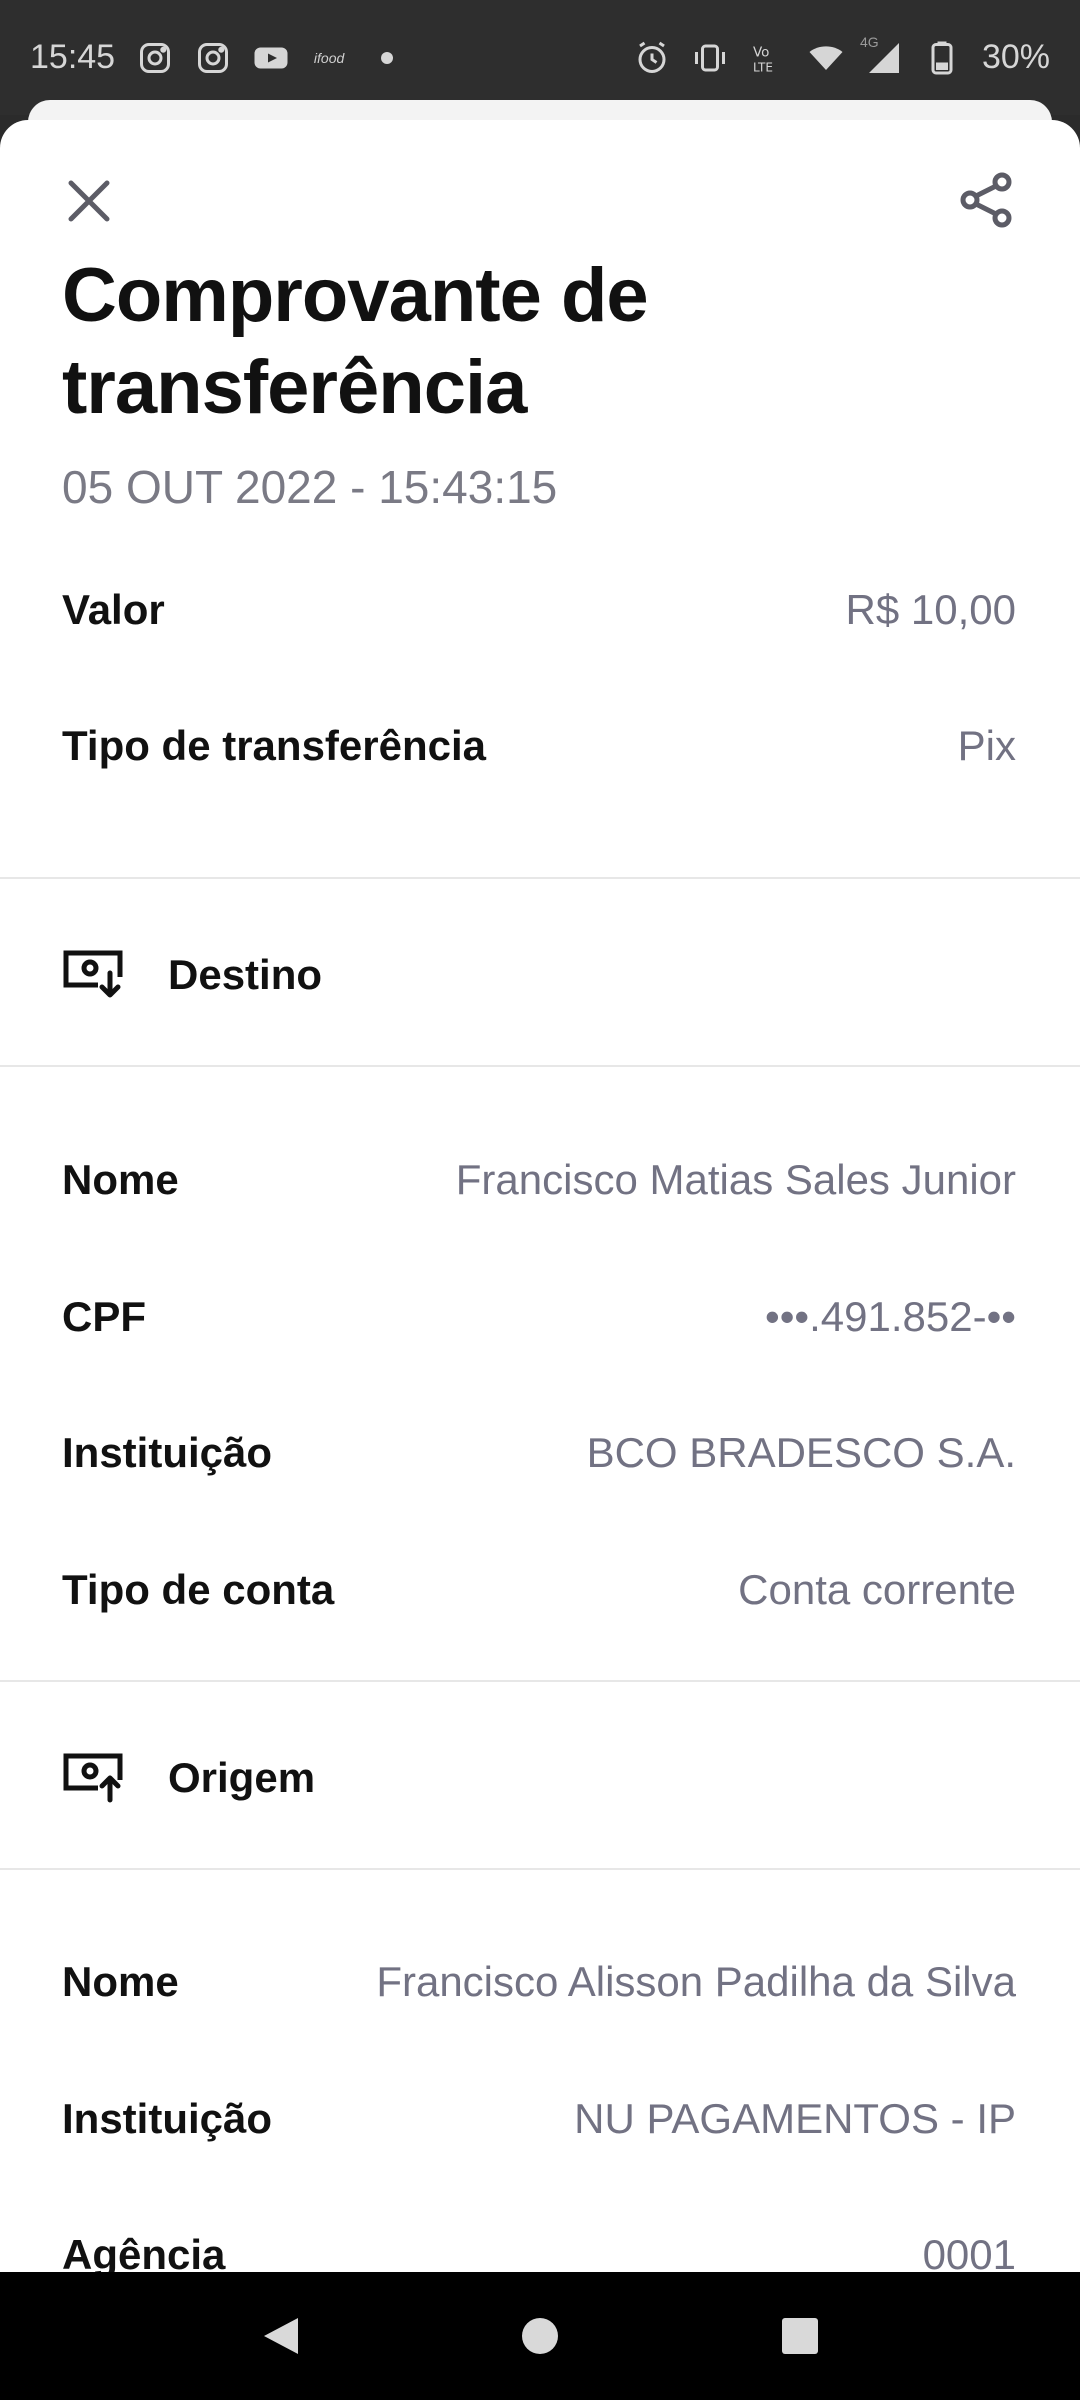 This screenshot has width=1080, height=2400. What do you see at coordinates (795, 2118) in the screenshot?
I see `row-value: NU PAGAMENTOS - IP` at bounding box center [795, 2118].